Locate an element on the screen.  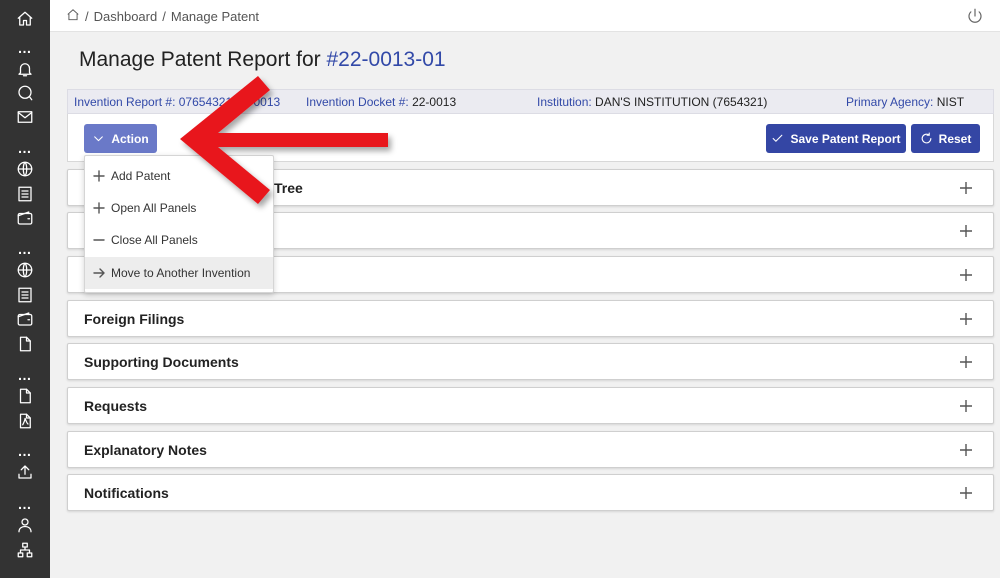
menu-item-add-patent: Add Patent is located at coordinates (179, 176).